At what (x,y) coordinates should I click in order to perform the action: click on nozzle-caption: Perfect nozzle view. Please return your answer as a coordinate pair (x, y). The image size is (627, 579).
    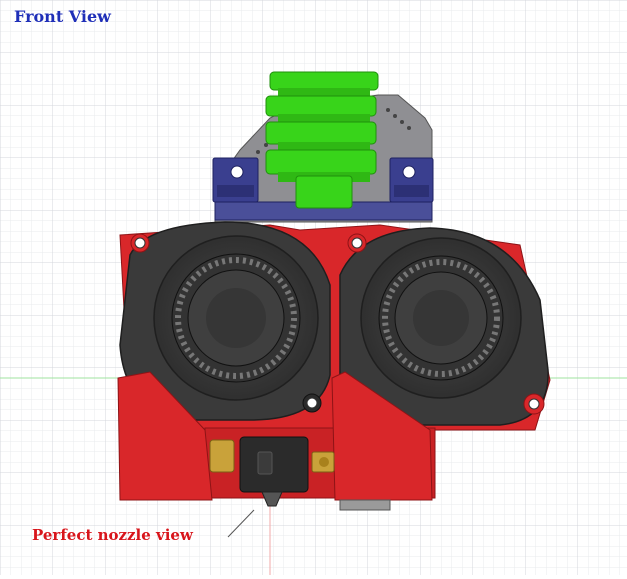
    Looking at the image, I should click on (112, 535).